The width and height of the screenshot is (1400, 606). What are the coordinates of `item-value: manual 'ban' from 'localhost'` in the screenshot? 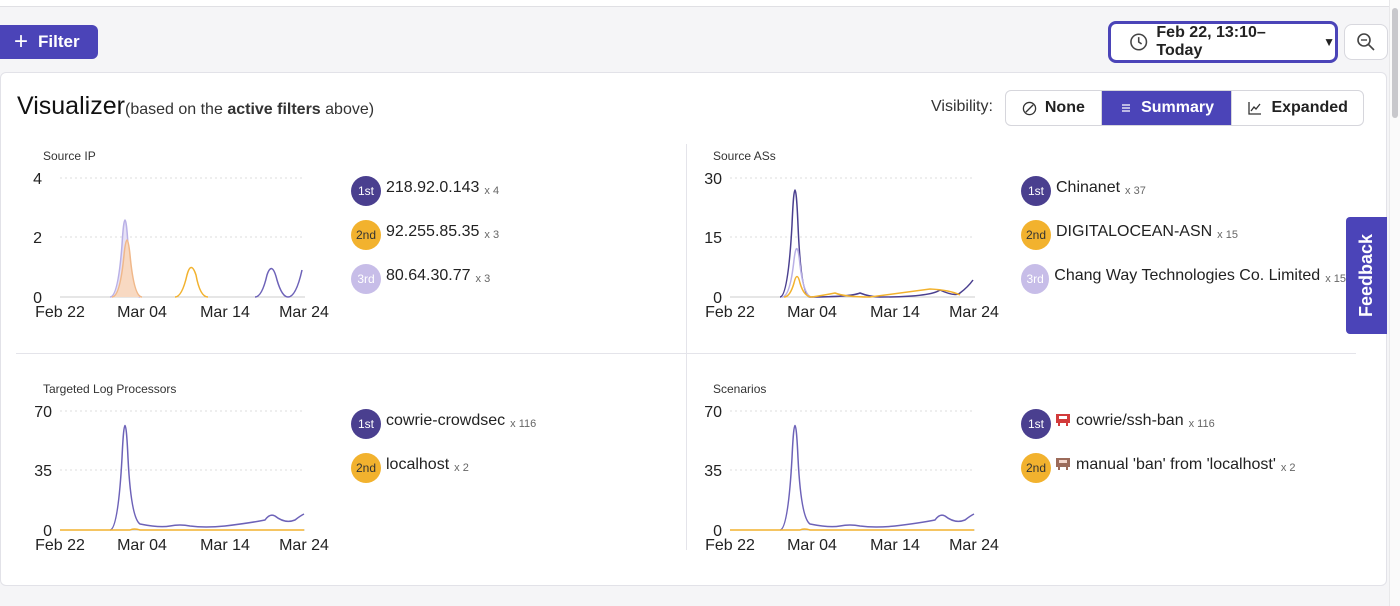 It's located at (1166, 465).